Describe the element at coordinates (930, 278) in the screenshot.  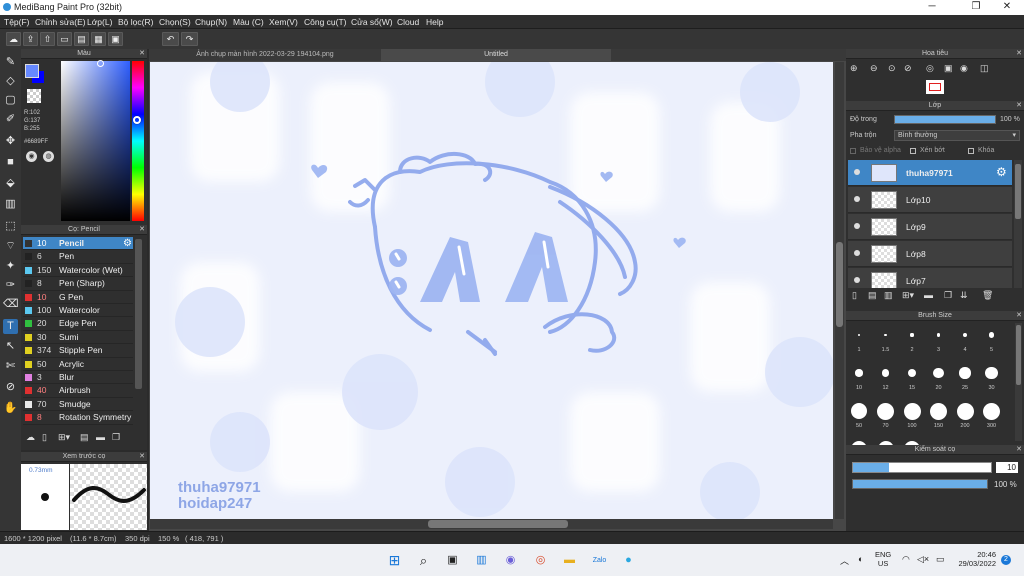
I see `layer-item: Lớp7` at that location.